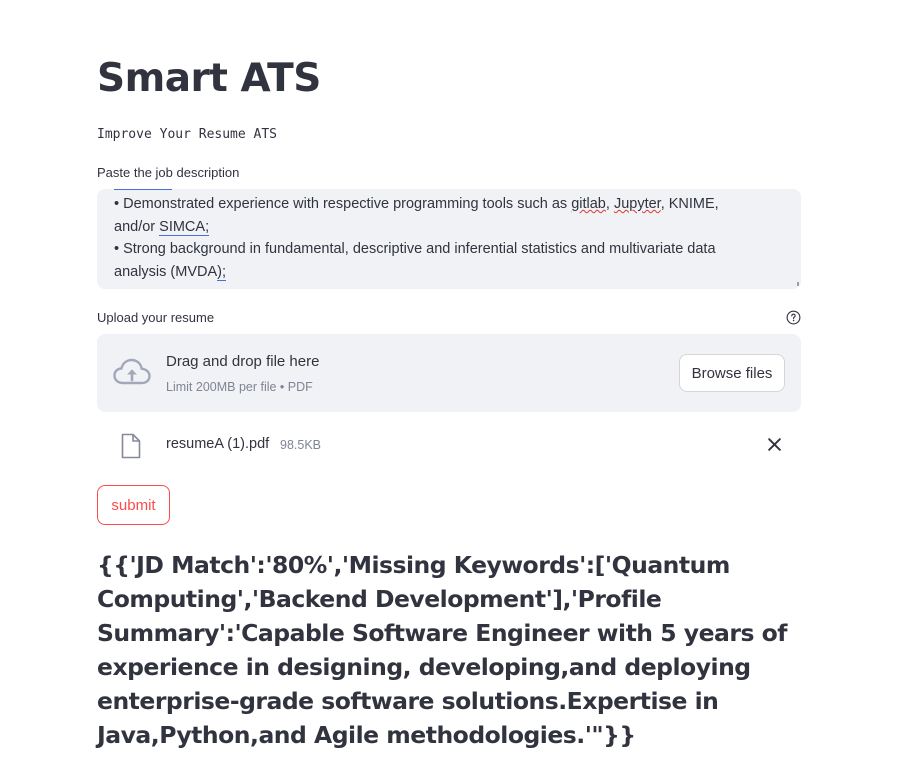  Describe the element at coordinates (301, 445) in the screenshot. I see `uploaded-file-size: 98.5KB` at that location.